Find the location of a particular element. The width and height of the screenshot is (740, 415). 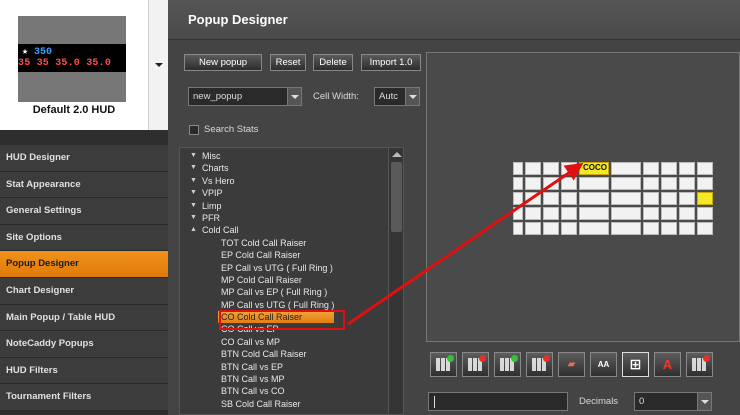

hud-name-label: Default 2.0 HUD is located at coordinates (74, 110).